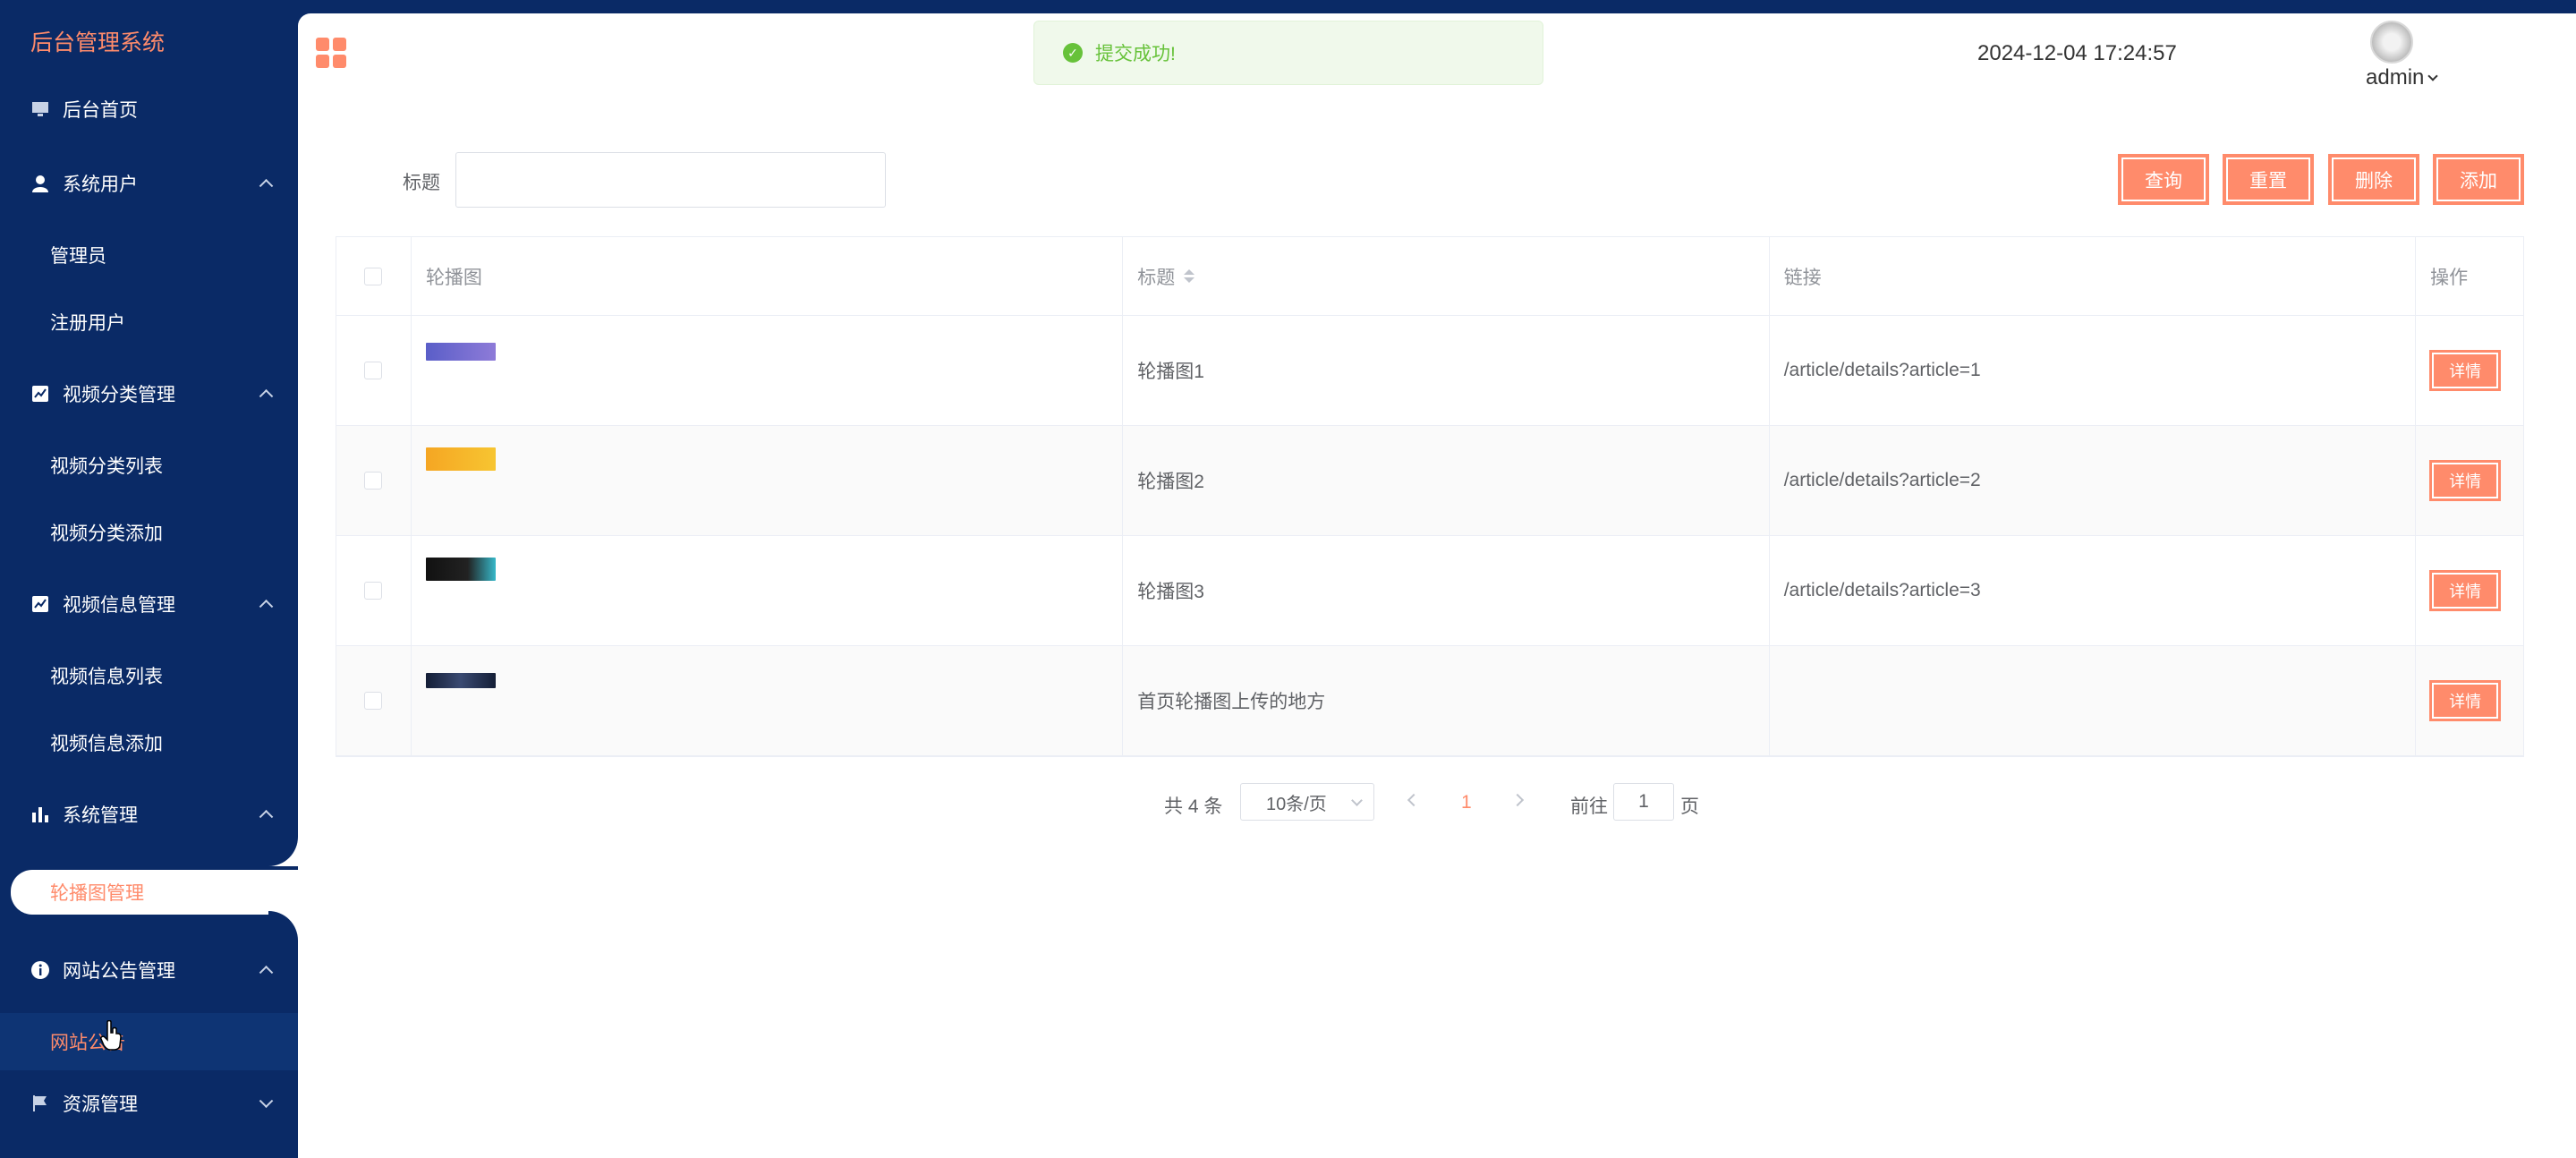 This screenshot has width=2576, height=1158. Describe the element at coordinates (106, 677) in the screenshot. I see `sidebar-subitem-label: 视频信息列表` at that location.